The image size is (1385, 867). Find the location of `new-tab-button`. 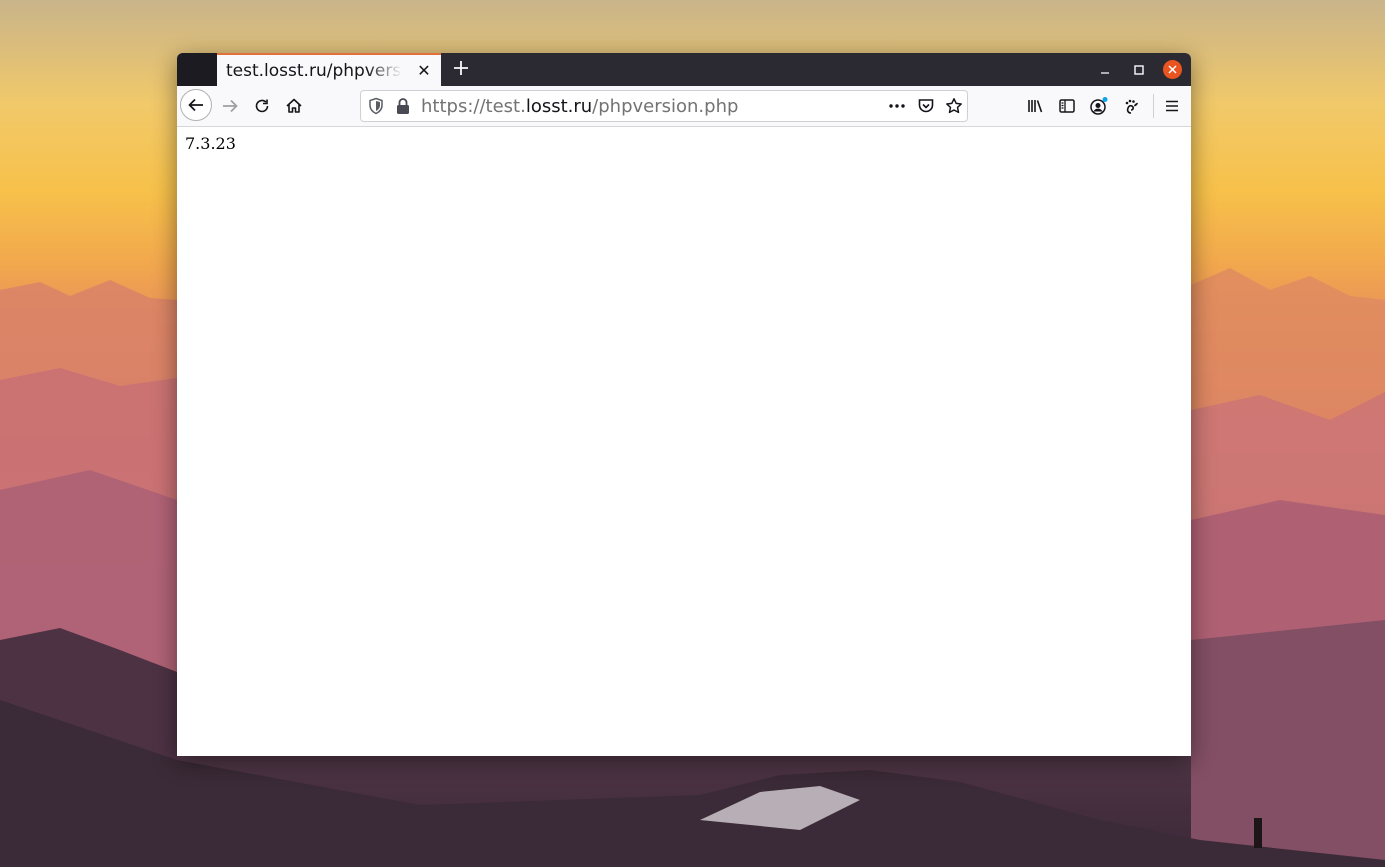

new-tab-button is located at coordinates (461, 70).